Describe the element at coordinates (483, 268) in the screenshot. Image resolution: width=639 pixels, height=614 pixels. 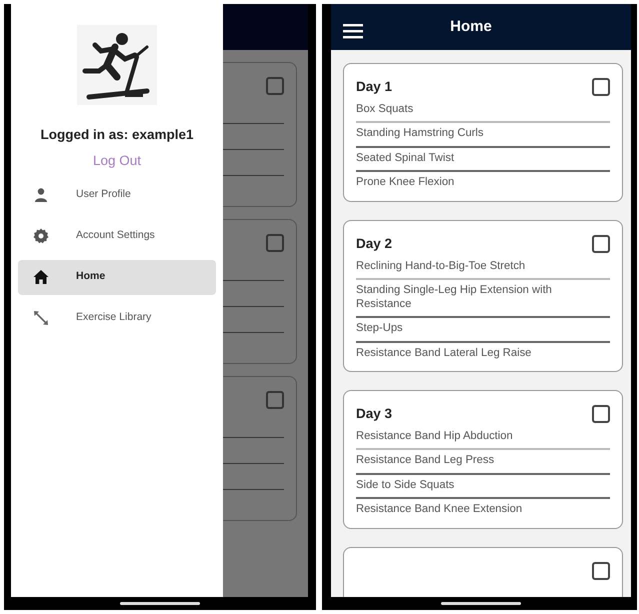
I see `exercise-item: Reclining Hand-to-Big-Toe Stretch` at that location.